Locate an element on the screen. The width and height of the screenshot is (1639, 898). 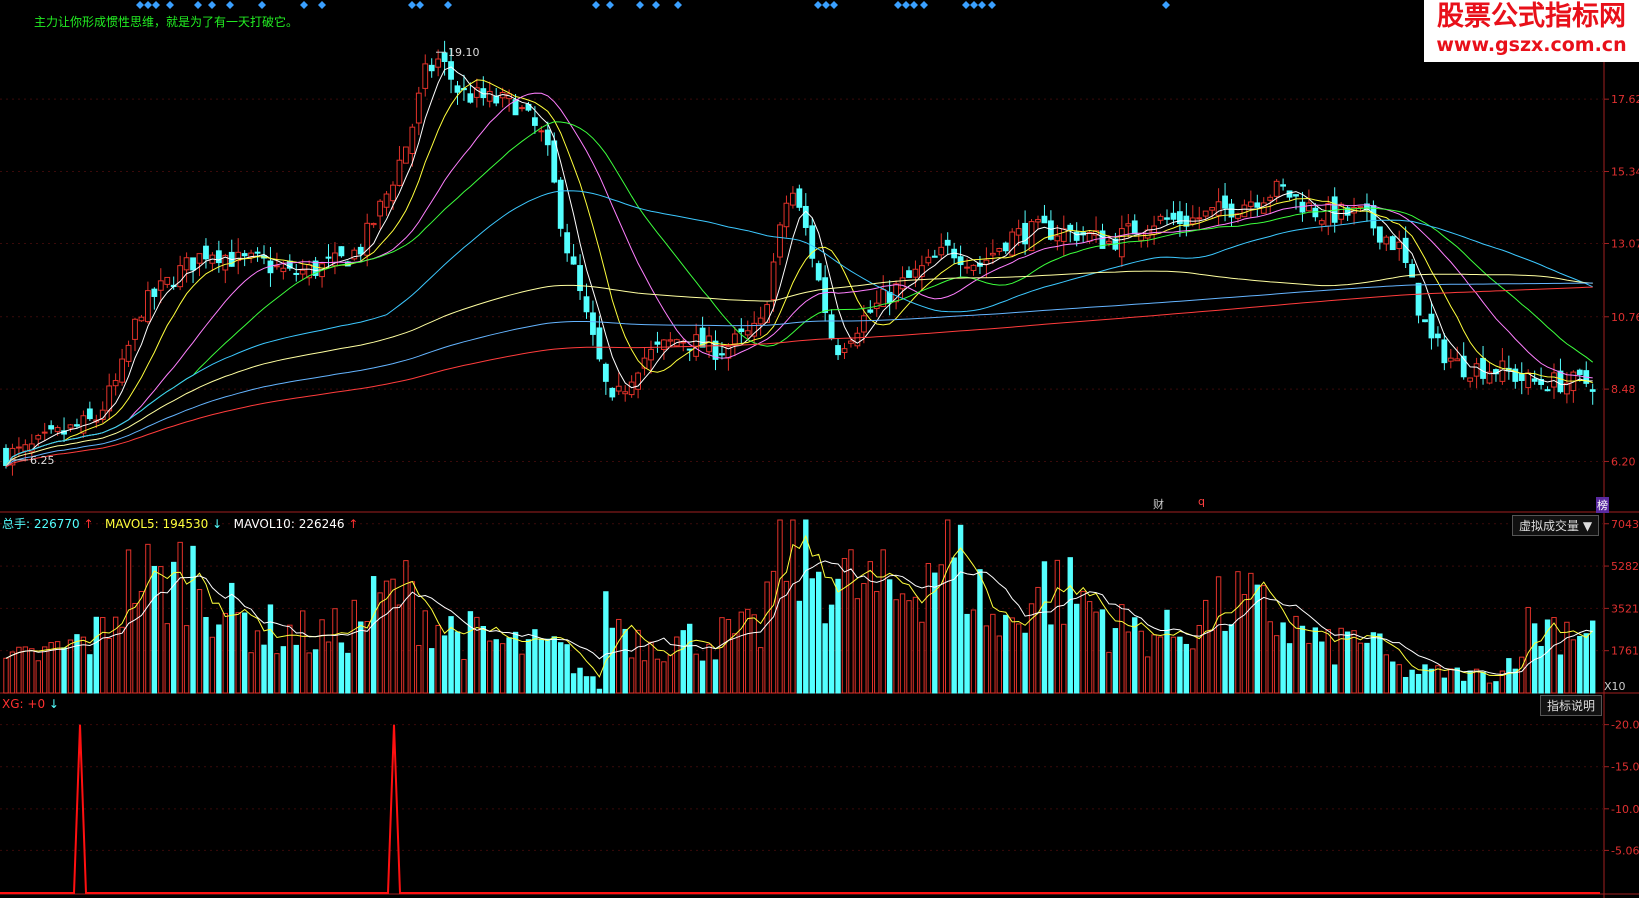
bang-marker: 榜 is located at coordinates (1602, 505).